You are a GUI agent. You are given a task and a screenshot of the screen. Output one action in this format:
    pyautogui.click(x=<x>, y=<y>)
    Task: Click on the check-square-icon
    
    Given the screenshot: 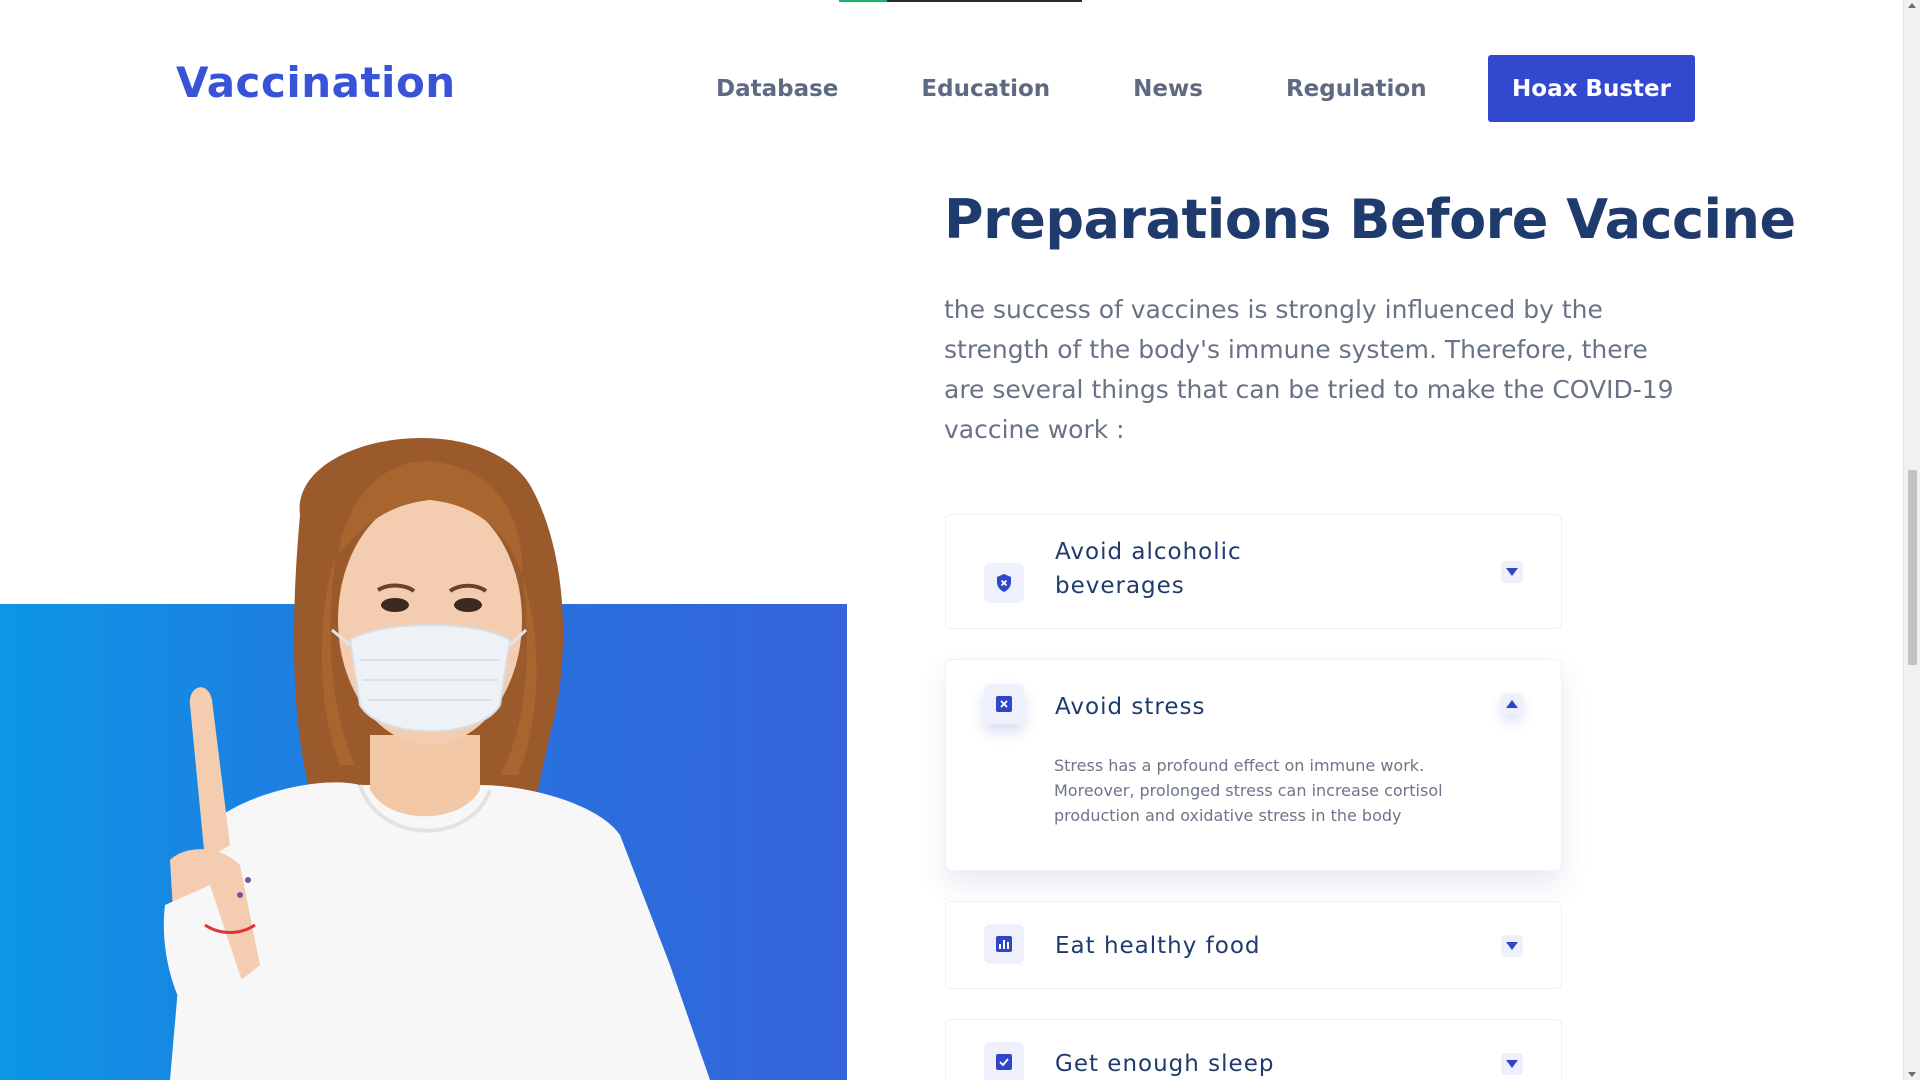 What is the action you would take?
    pyautogui.click(x=1004, y=1061)
    